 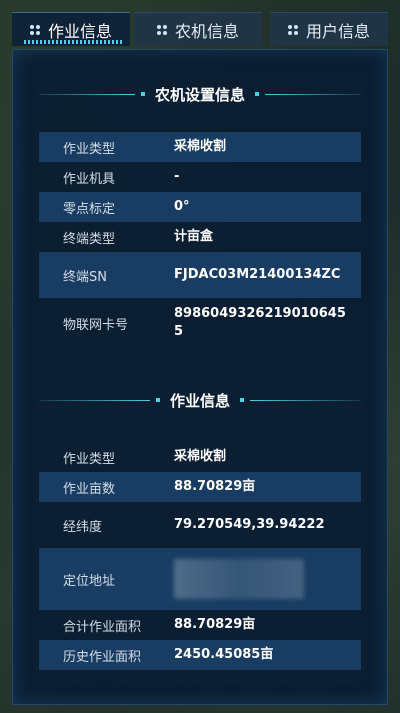 I want to click on row-key: 经纬度, so click(x=83, y=527).